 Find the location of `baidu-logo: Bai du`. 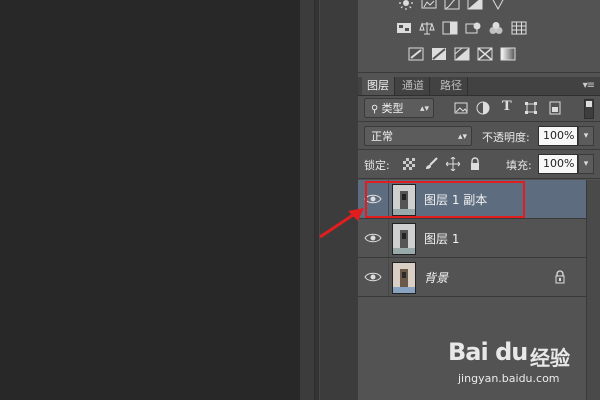

baidu-logo: Bai du is located at coordinates (488, 352).